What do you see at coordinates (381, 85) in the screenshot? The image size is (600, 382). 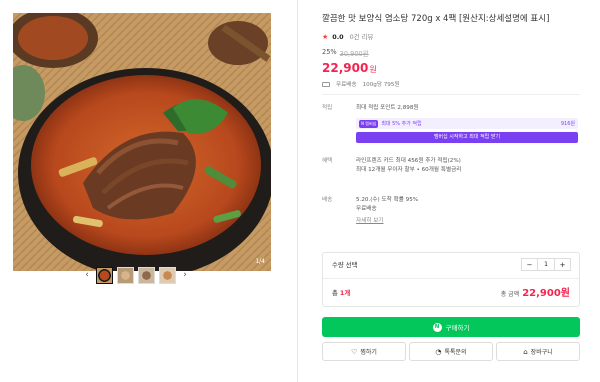 I see `unit-price: 100g당 795원` at bounding box center [381, 85].